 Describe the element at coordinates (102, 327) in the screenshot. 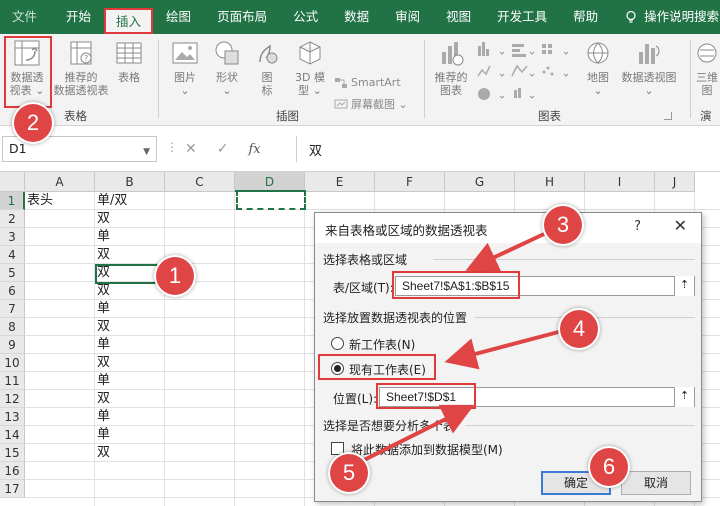

I see `cell-b8: 双` at that location.